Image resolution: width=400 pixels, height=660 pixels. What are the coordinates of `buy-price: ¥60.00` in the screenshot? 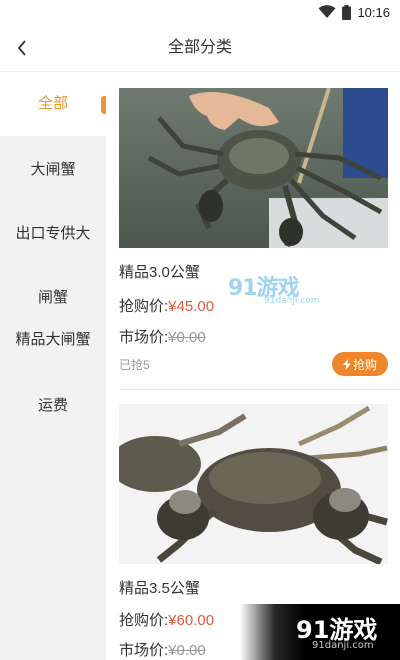 It's located at (191, 620).